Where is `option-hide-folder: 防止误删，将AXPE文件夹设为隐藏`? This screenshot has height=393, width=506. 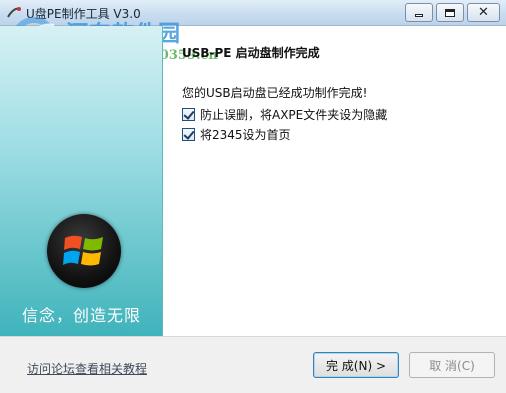 option-hide-folder: 防止误删，将AXPE文件夹设为隐藏 is located at coordinates (284, 114).